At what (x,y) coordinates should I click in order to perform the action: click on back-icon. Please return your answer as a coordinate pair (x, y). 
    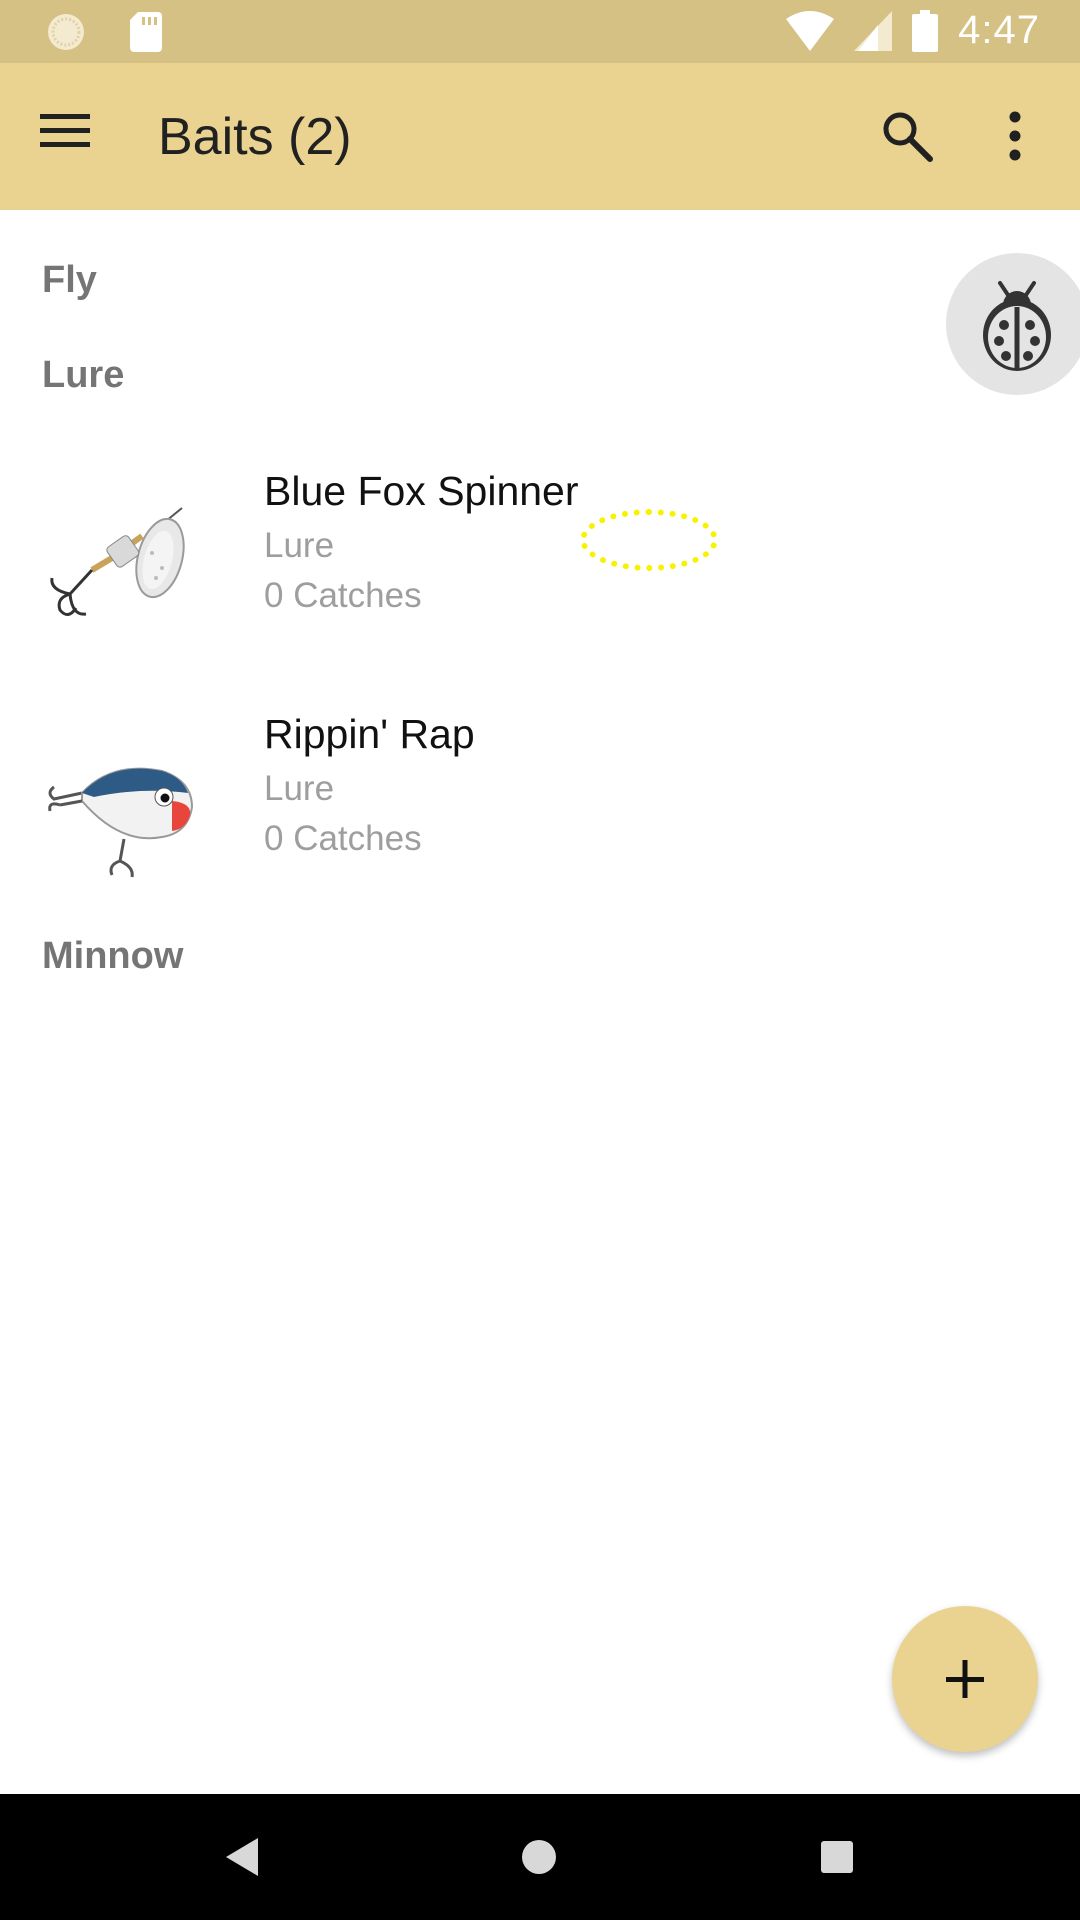
    Looking at the image, I should click on (242, 1857).